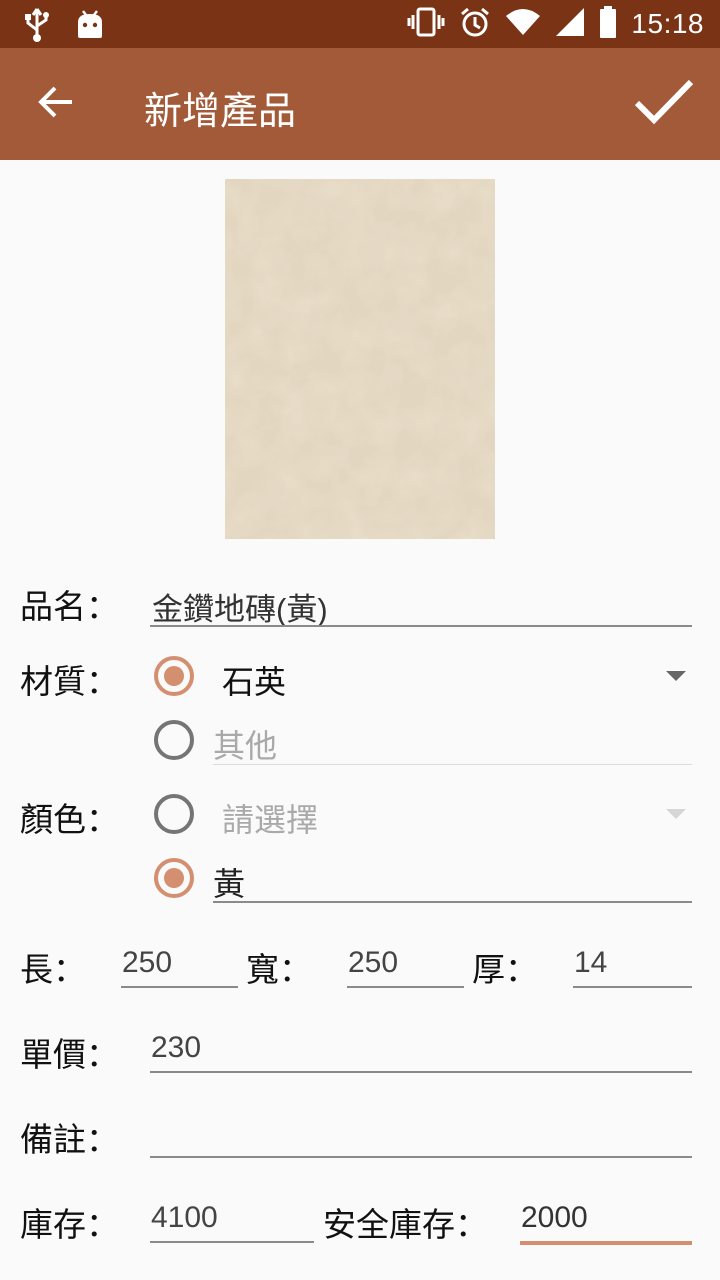 The height and width of the screenshot is (1280, 720). I want to click on thickness-underline, so click(632, 987).